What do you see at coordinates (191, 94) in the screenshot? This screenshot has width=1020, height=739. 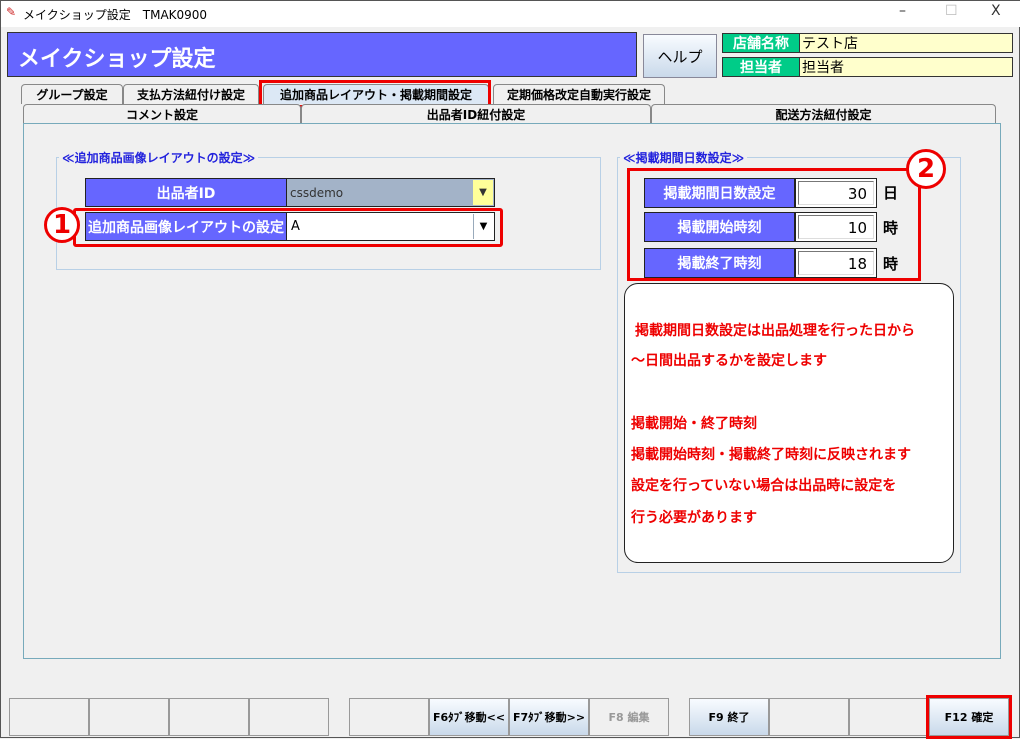 I see `tab-payment-mapping: 支払方法紐付け設定` at bounding box center [191, 94].